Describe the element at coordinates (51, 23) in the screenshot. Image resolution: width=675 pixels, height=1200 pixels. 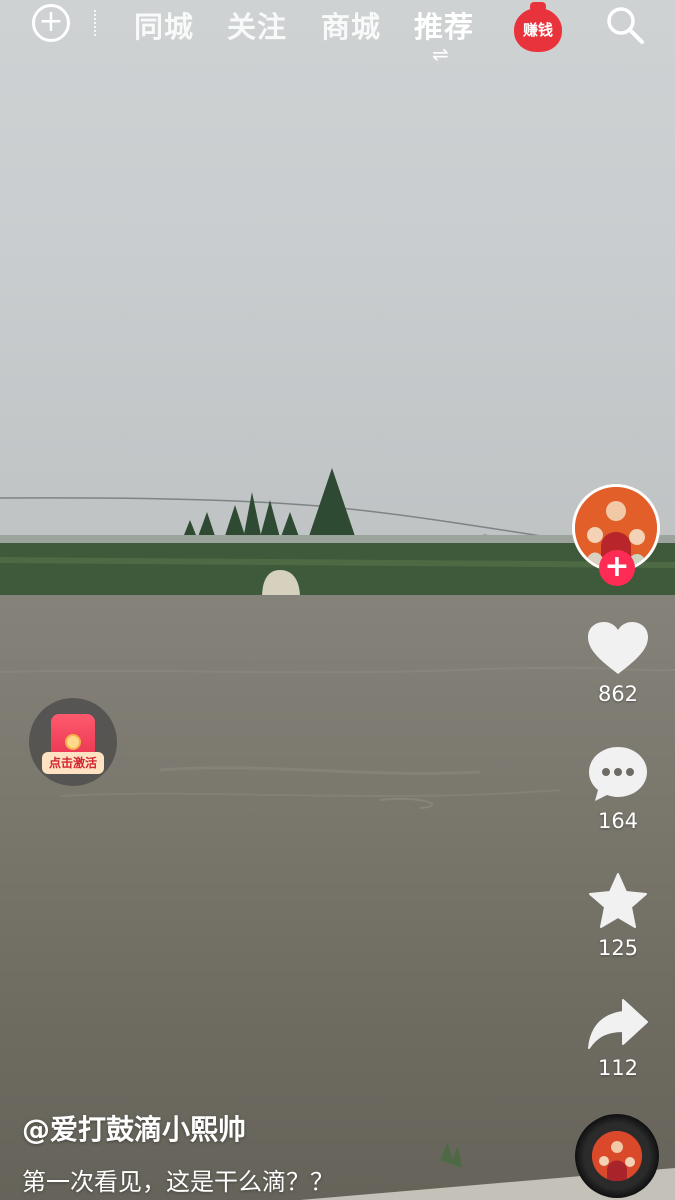
I see `plus-circle-icon: +` at that location.